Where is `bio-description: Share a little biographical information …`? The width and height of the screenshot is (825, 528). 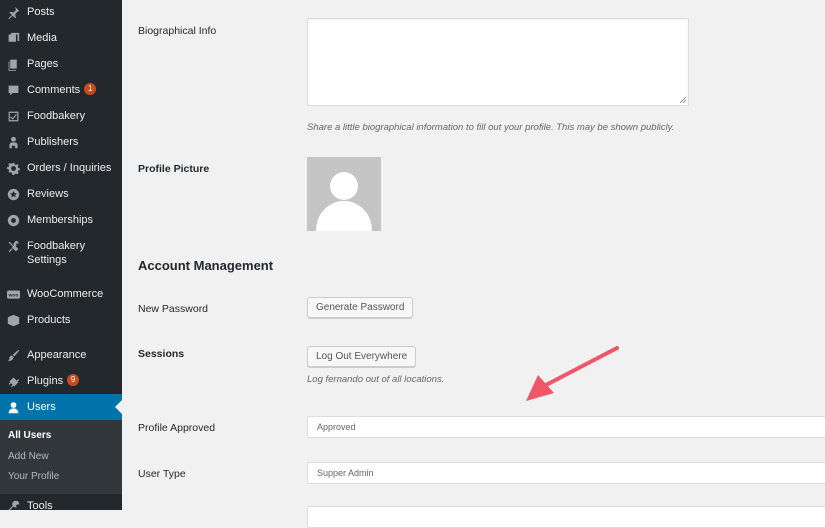
bio-description: Share a little biographical information … is located at coordinates (491, 127).